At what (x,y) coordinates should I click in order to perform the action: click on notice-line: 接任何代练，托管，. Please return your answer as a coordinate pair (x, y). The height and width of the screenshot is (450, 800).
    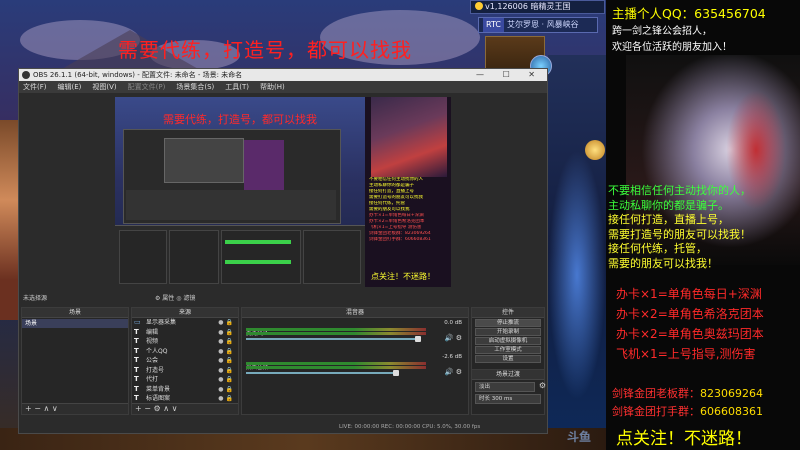
    Looking at the image, I should click on (657, 248).